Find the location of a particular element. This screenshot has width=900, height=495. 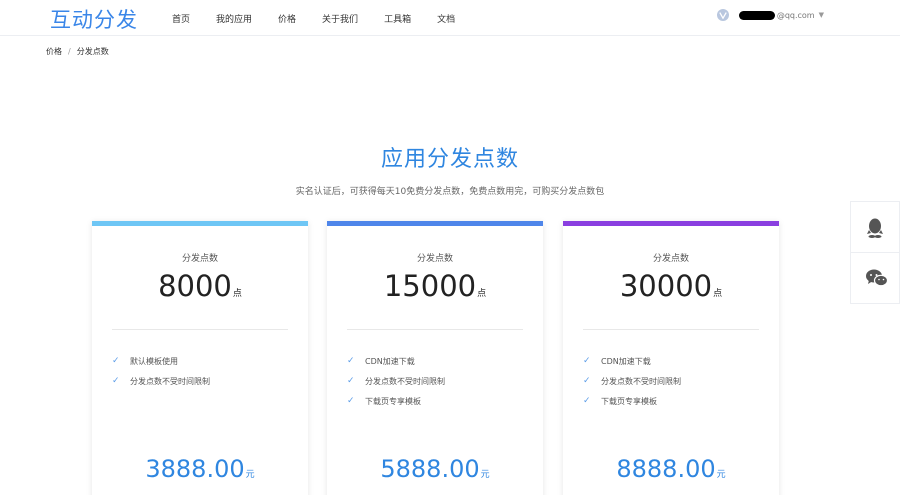

points-value: 8000 is located at coordinates (195, 286).